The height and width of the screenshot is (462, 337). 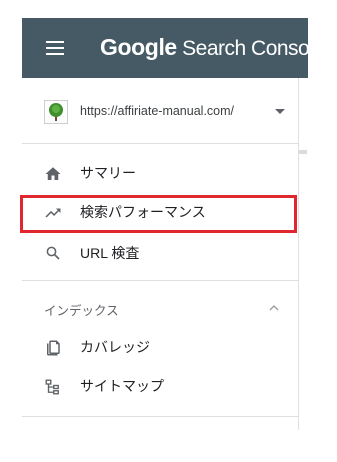 I want to click on brand-product: Search Console, so click(x=245, y=48).